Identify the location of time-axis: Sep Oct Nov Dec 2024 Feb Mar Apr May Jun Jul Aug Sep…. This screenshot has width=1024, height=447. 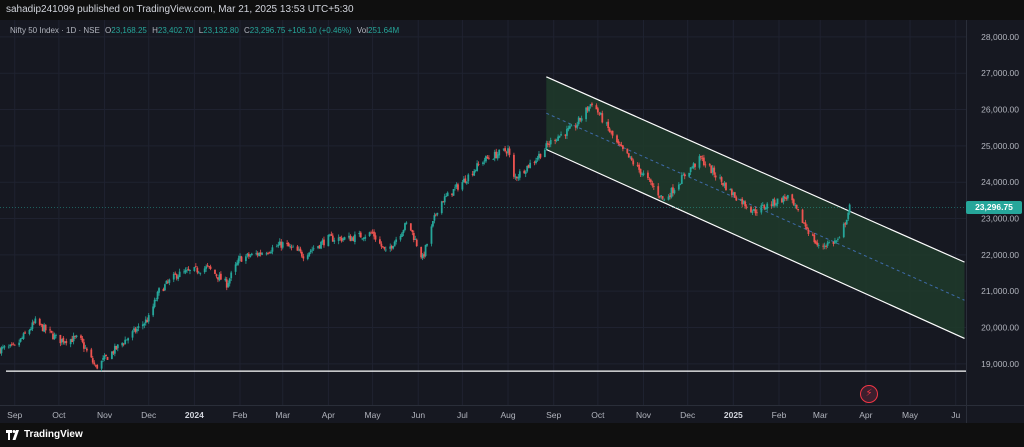
(483, 414).